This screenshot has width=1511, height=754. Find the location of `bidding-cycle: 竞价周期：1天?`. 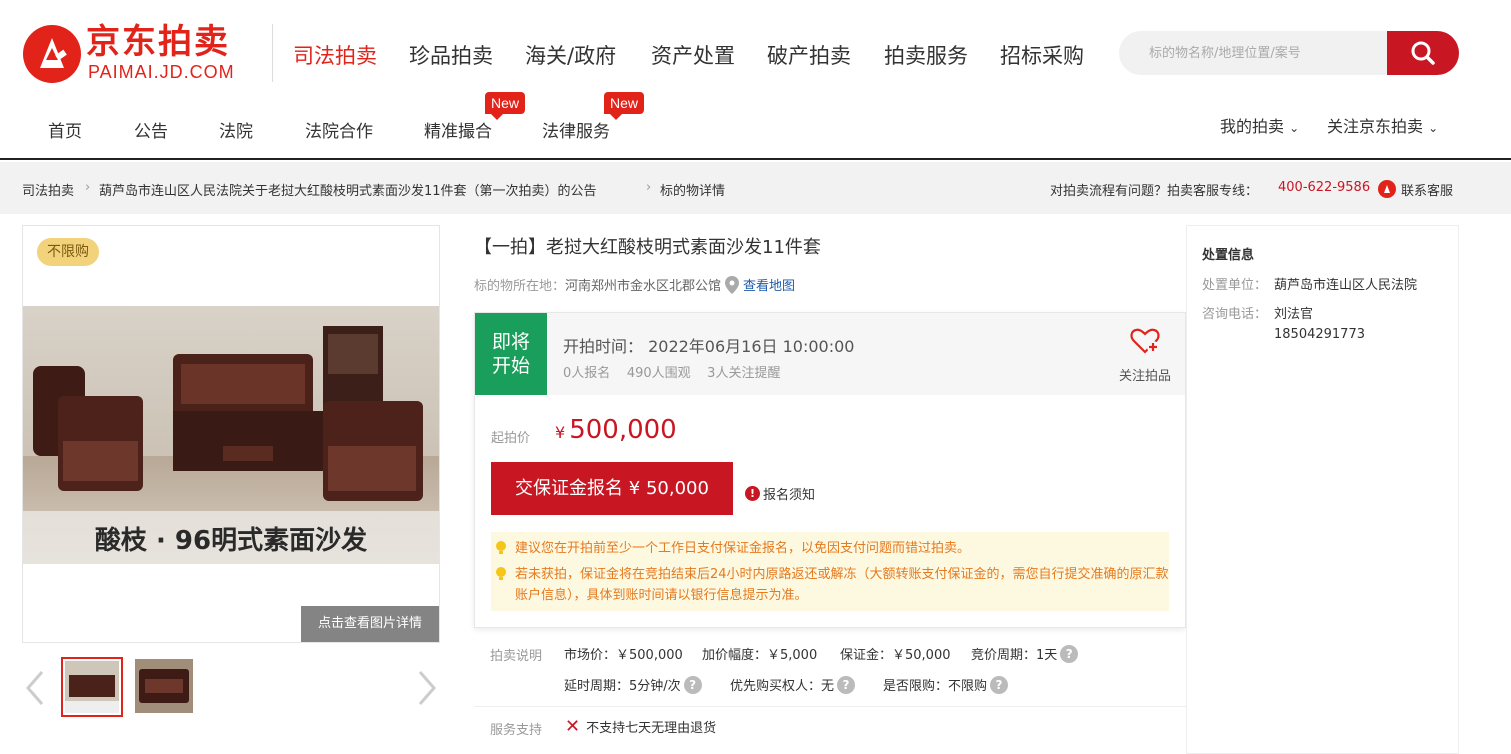

bidding-cycle: 竞价周期：1天? is located at coordinates (1025, 653).